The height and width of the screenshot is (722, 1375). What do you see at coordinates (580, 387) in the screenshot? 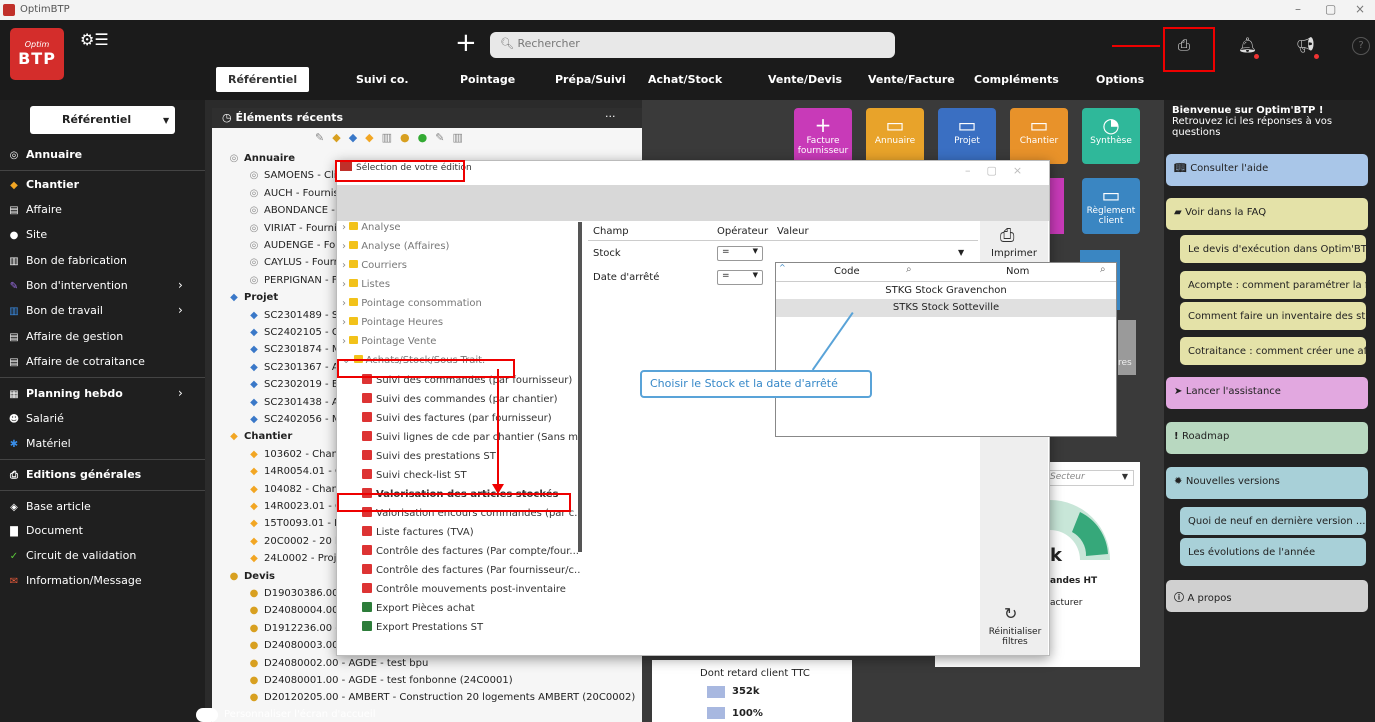
I see `edition-list-scrollbar` at bounding box center [580, 387].